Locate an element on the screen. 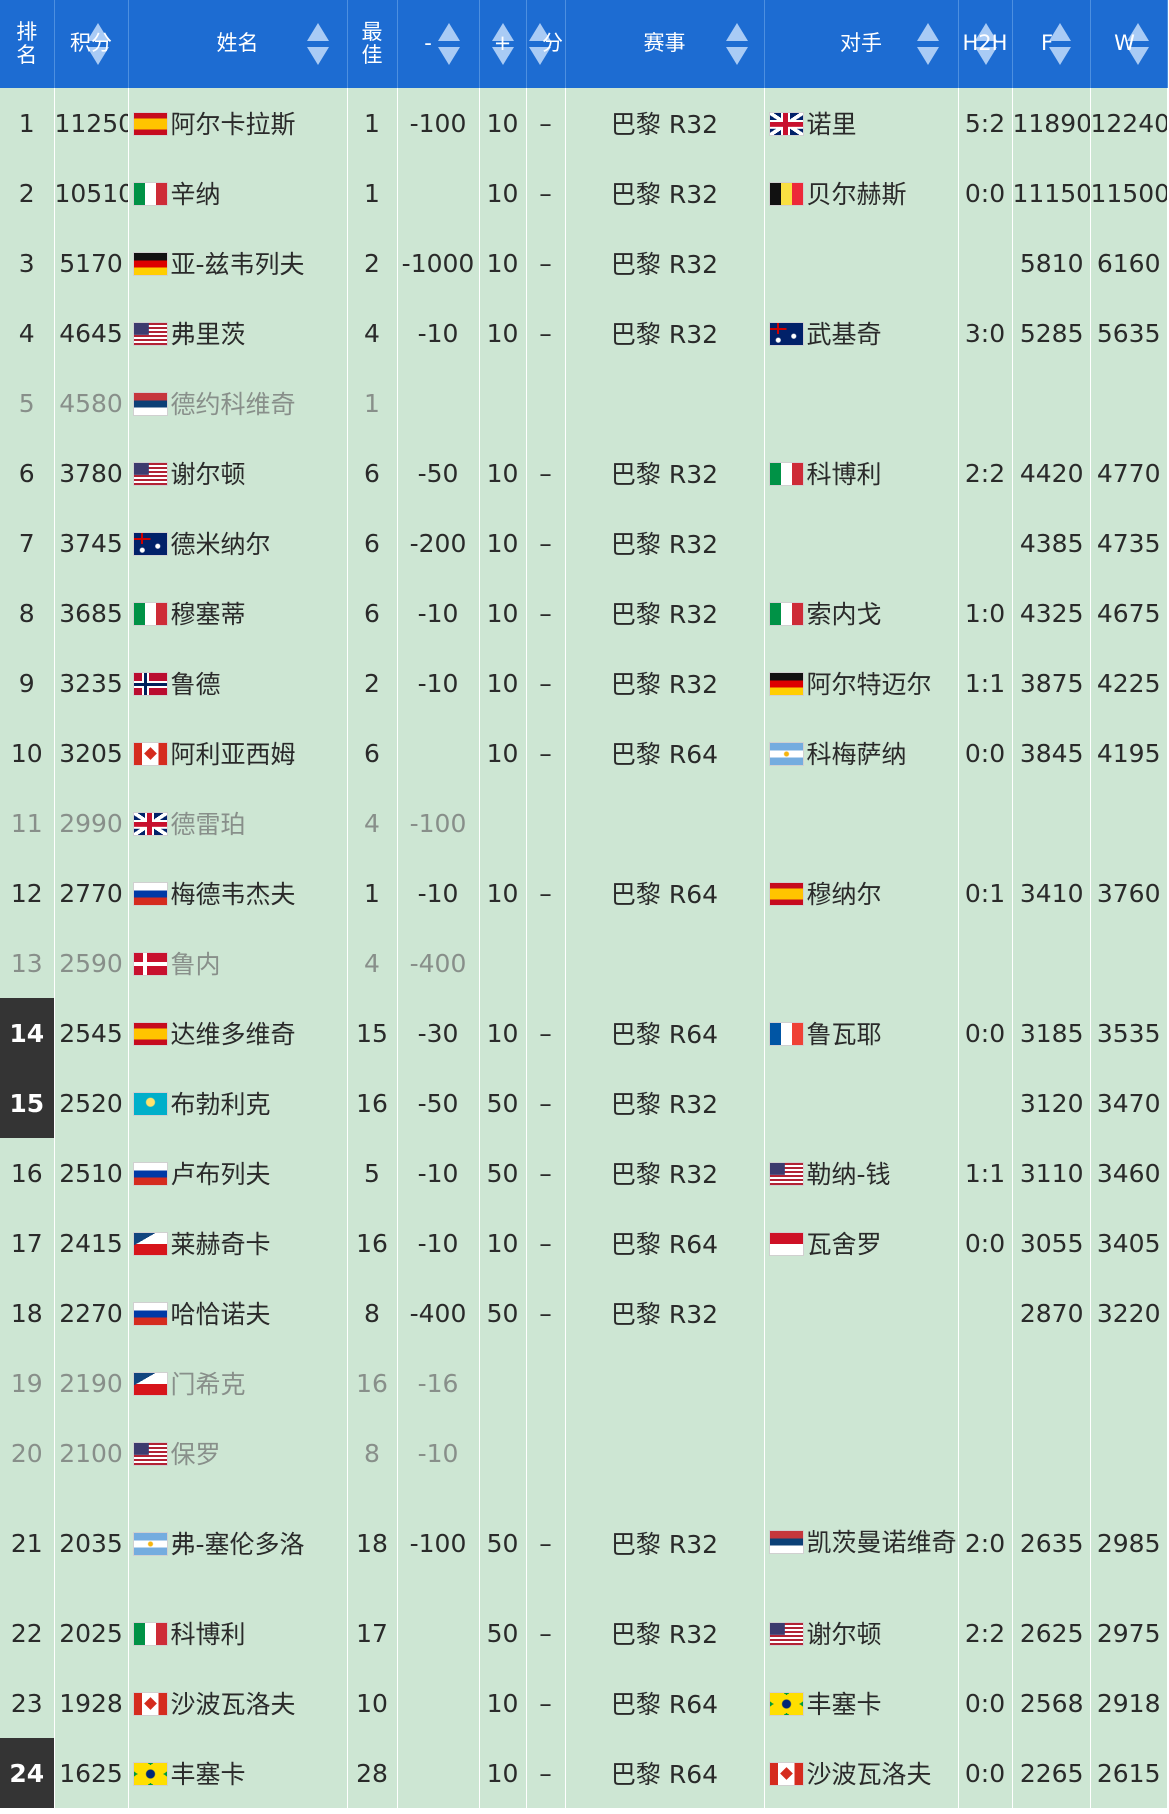 The image size is (1169, 1814). flag-ca-icon is located at coordinates (150, 1704).